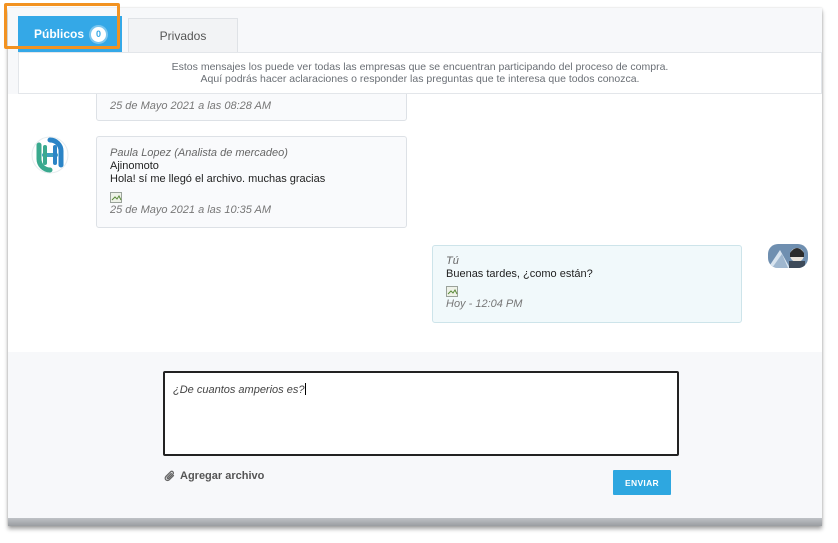 The width and height of the screenshot is (838, 543). Describe the element at coordinates (306, 389) in the screenshot. I see `text-caret` at that location.